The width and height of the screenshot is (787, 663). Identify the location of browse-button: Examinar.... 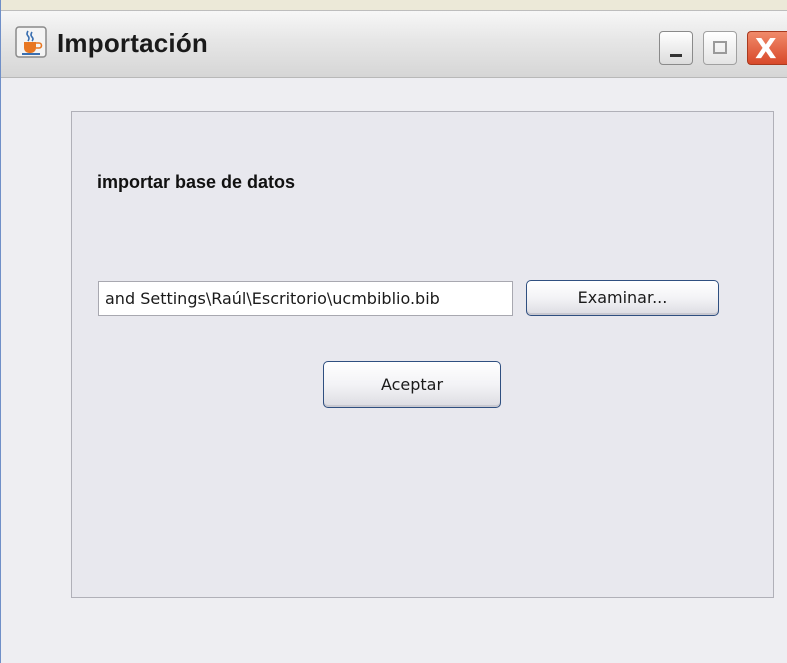
(622, 298).